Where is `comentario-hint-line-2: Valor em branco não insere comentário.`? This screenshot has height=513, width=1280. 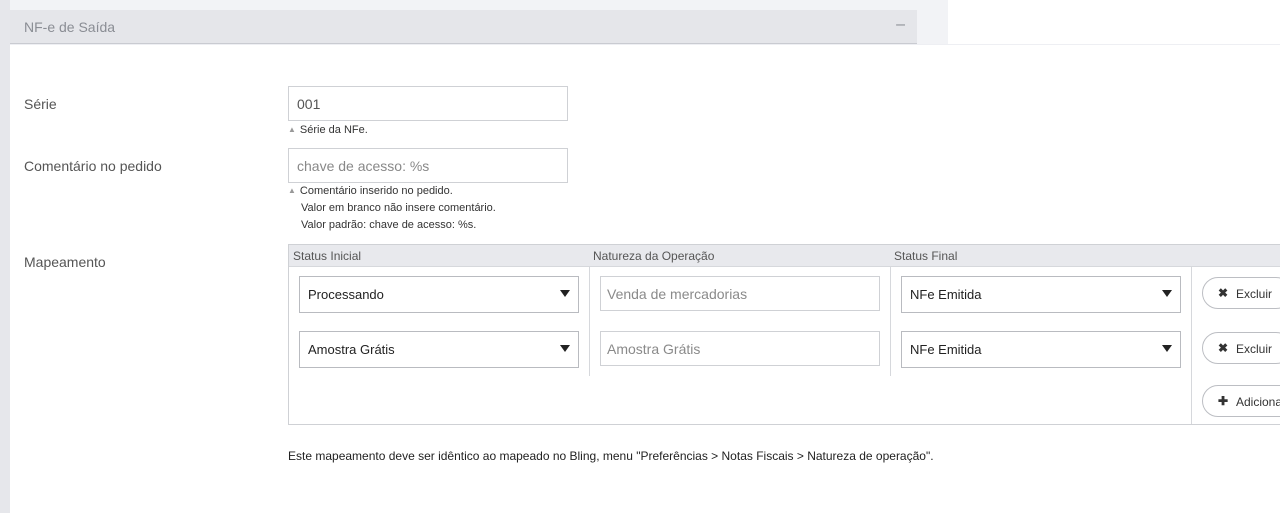 comentario-hint-line-2: Valor em branco não insere comentário. is located at coordinates (398, 208).